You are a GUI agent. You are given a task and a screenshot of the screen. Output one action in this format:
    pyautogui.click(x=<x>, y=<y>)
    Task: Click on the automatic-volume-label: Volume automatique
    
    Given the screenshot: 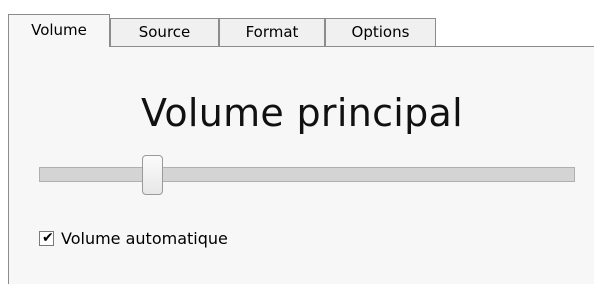 What is the action you would take?
    pyautogui.click(x=144, y=238)
    